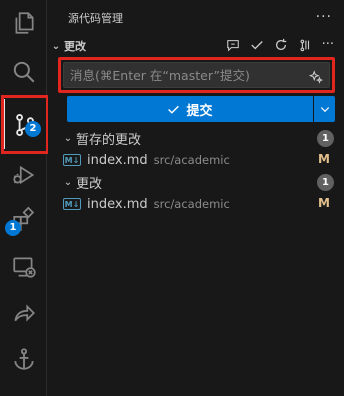 The image size is (344, 396). Describe the element at coordinates (95, 18) in the screenshot. I see `panel-title: 源代码管理` at that location.